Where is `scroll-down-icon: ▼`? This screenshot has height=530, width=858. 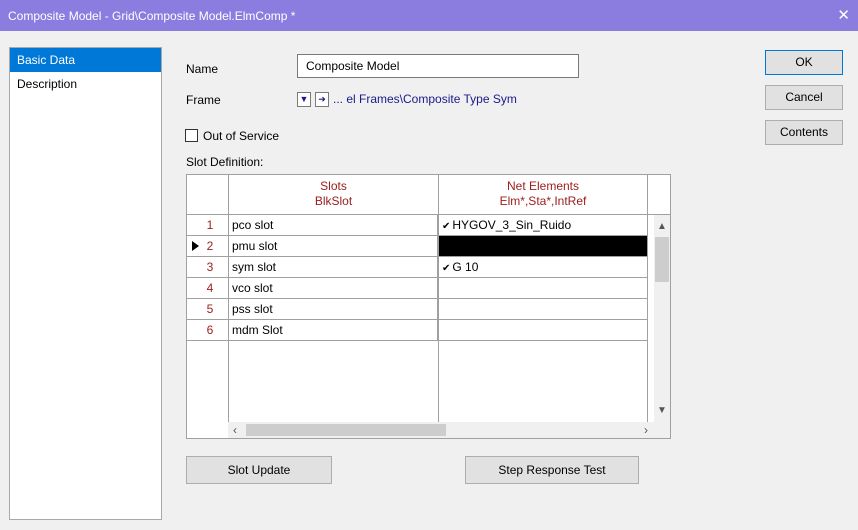 scroll-down-icon: ▼ is located at coordinates (662, 410).